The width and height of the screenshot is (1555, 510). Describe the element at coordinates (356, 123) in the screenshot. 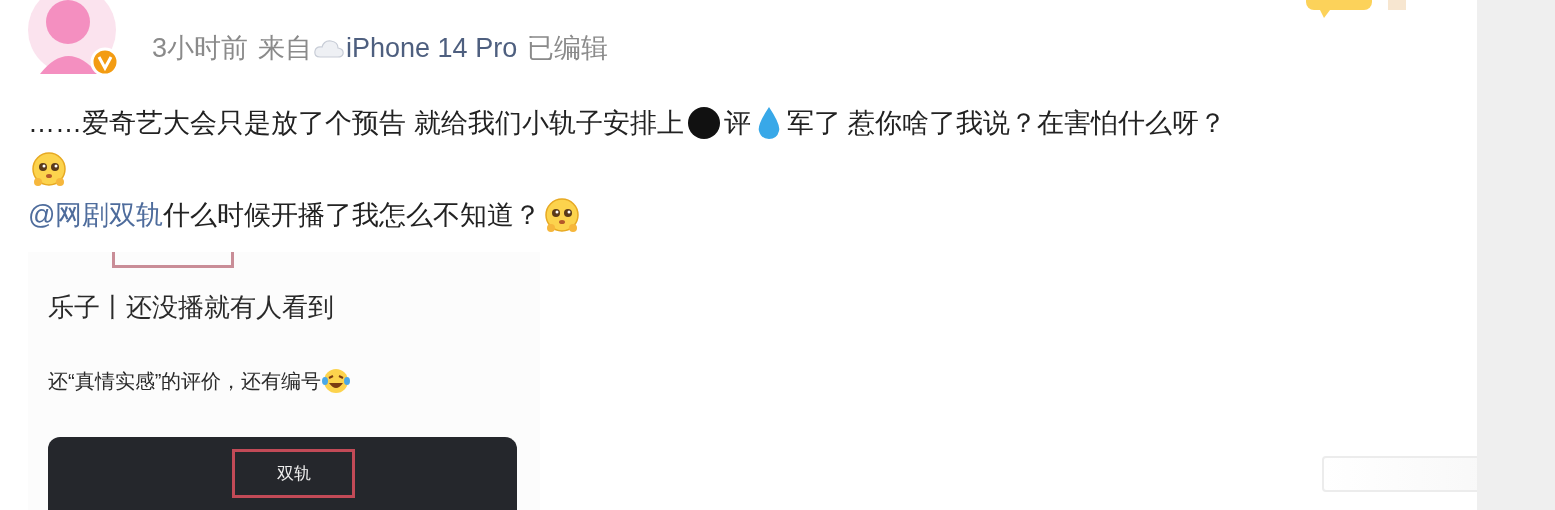

I see `post-text: ……爱奇艺大会只是放了个预告 就给我们小轨子安排上` at that location.